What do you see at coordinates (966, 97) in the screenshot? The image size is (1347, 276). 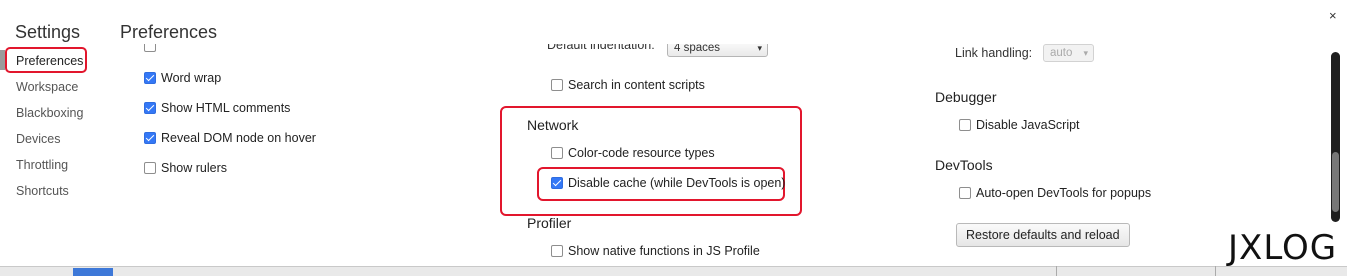 I see `debugger-section-title: Debugger` at bounding box center [966, 97].